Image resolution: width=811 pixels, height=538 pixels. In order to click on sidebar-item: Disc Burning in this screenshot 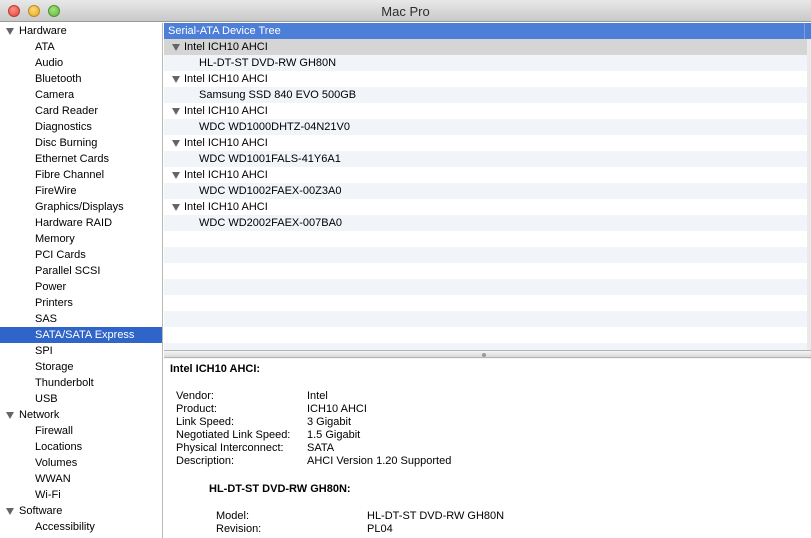, I will do `click(81, 143)`.